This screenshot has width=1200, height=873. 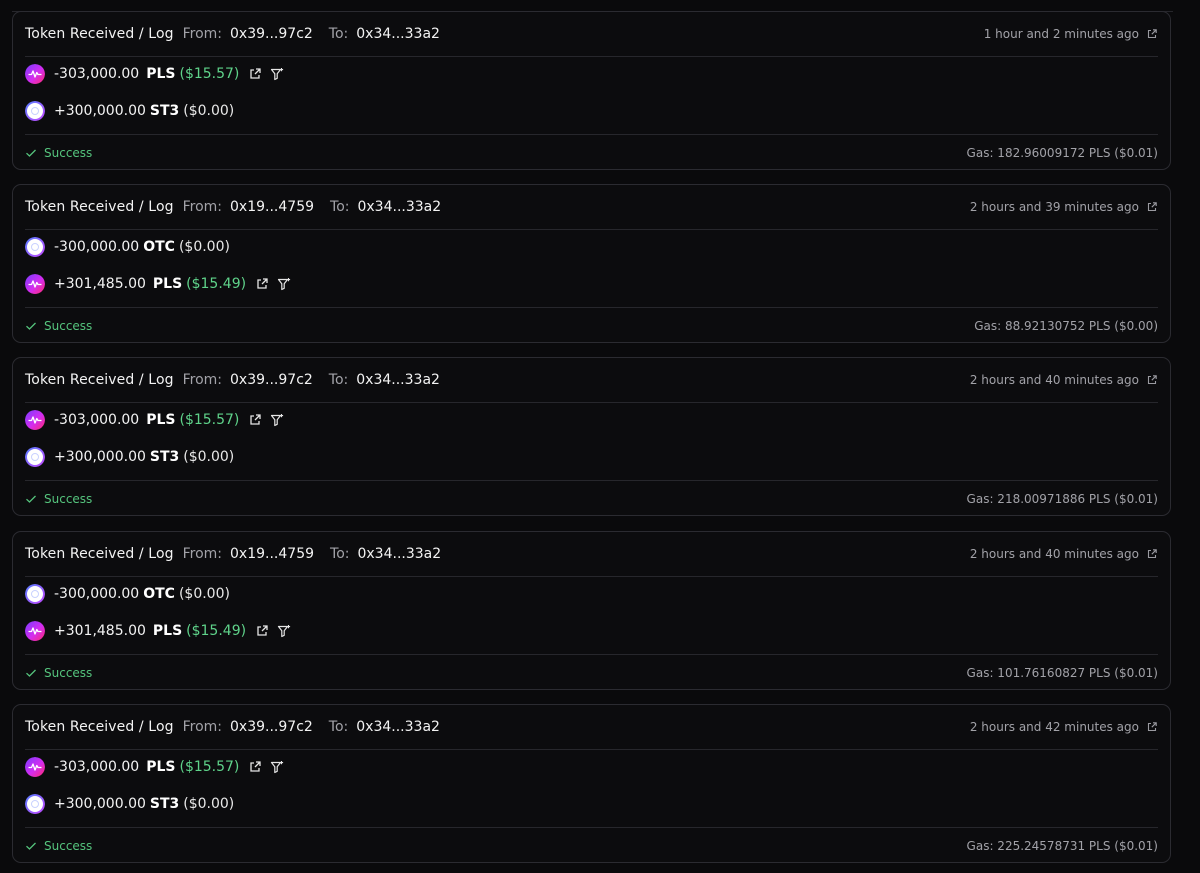 I want to click on token-amount: +300,000.00, so click(x=100, y=111).